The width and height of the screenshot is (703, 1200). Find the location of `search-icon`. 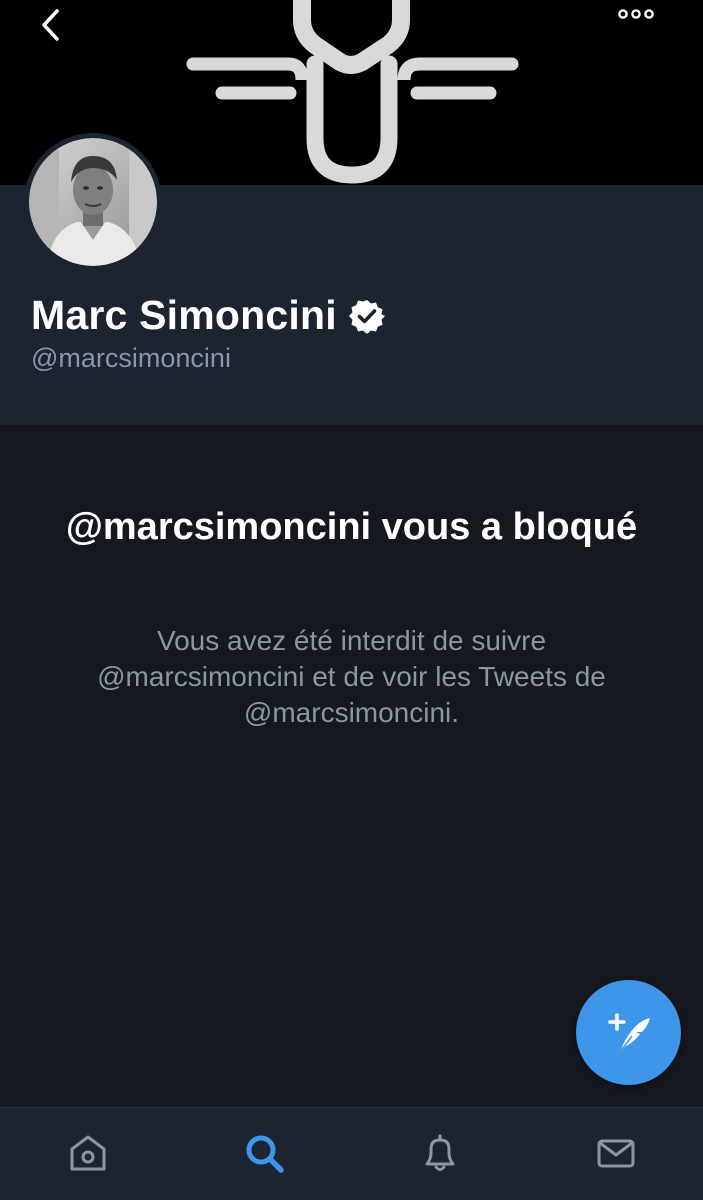

search-icon is located at coordinates (265, 1154).